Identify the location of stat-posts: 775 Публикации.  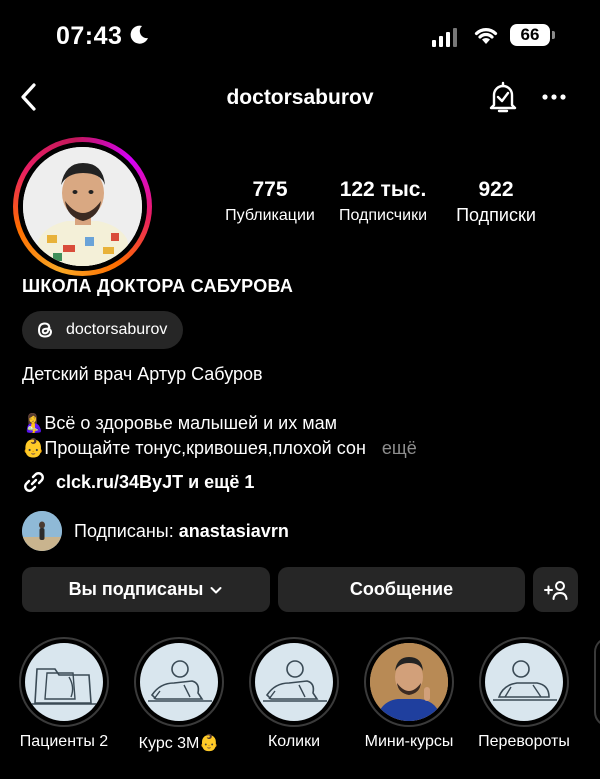
(270, 201).